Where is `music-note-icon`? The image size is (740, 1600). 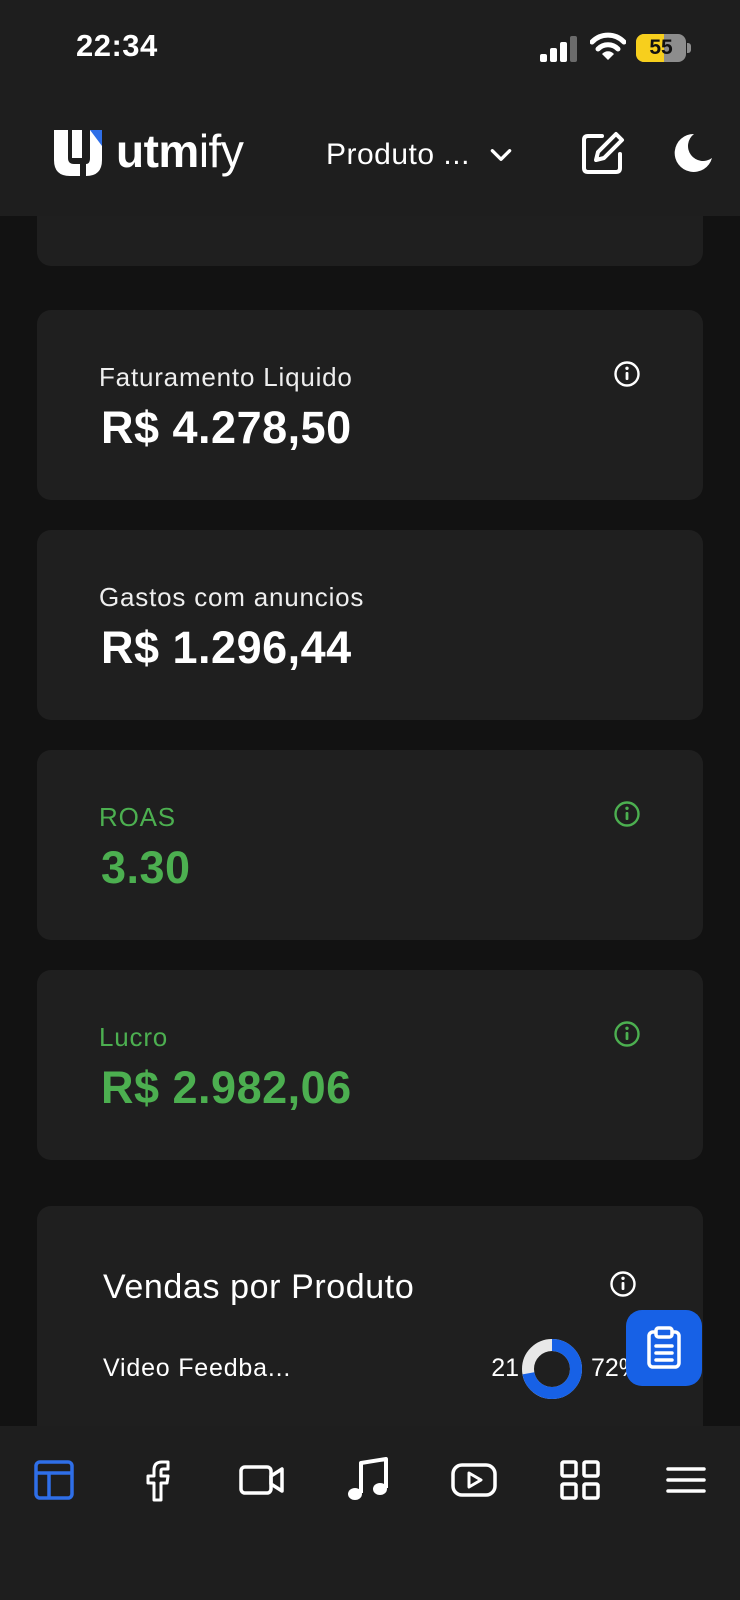
music-note-icon is located at coordinates (368, 1478).